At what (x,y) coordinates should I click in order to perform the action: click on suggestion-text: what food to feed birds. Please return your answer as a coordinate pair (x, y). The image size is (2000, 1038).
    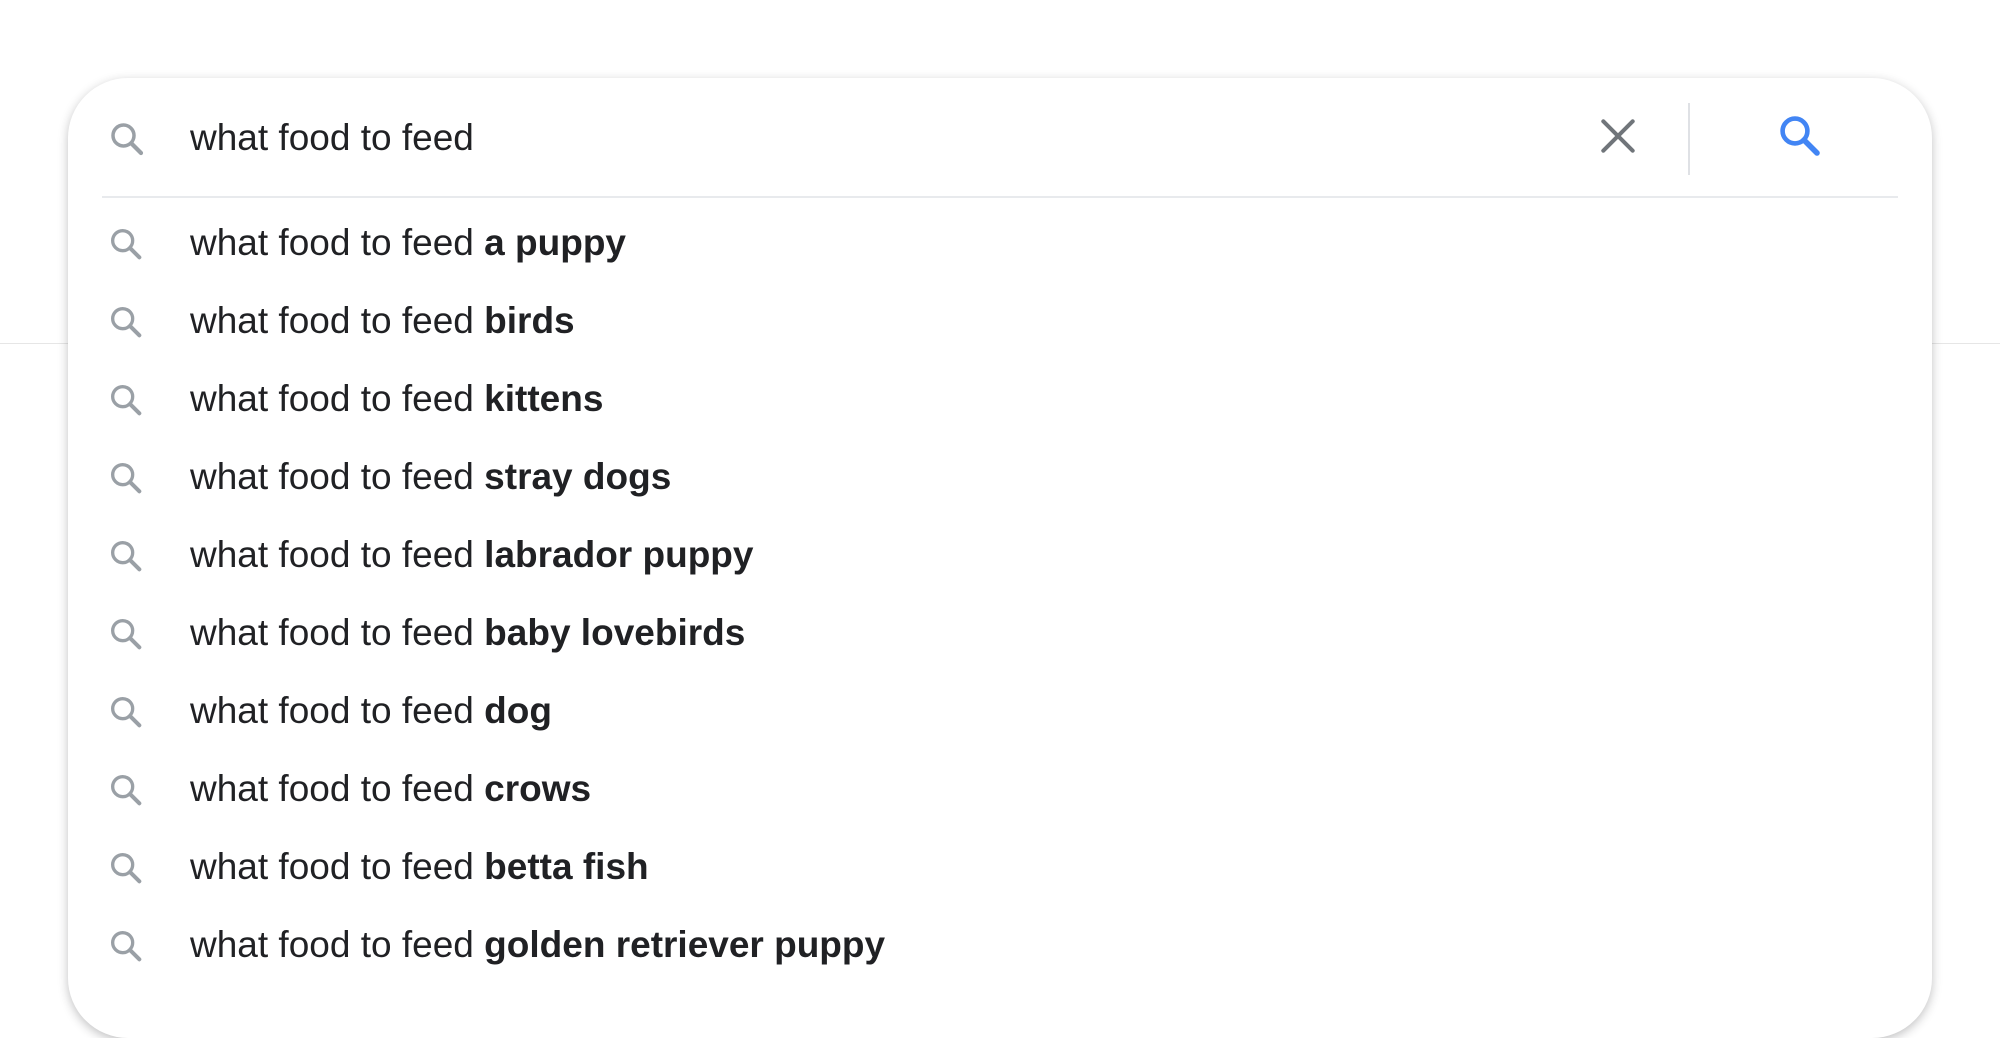
    Looking at the image, I should click on (382, 321).